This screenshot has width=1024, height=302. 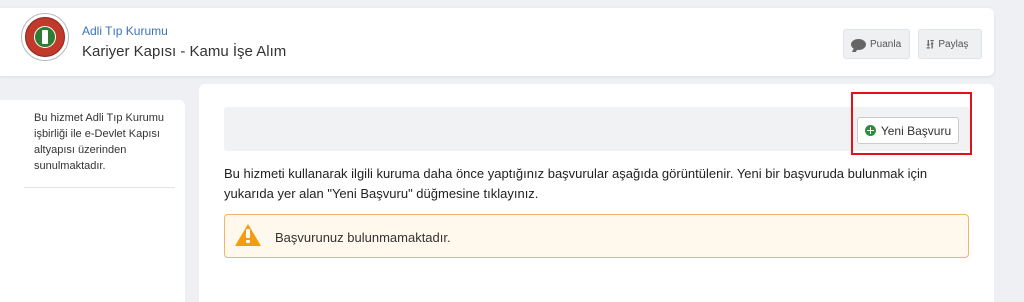 I want to click on logo-mark, so click(x=45, y=37).